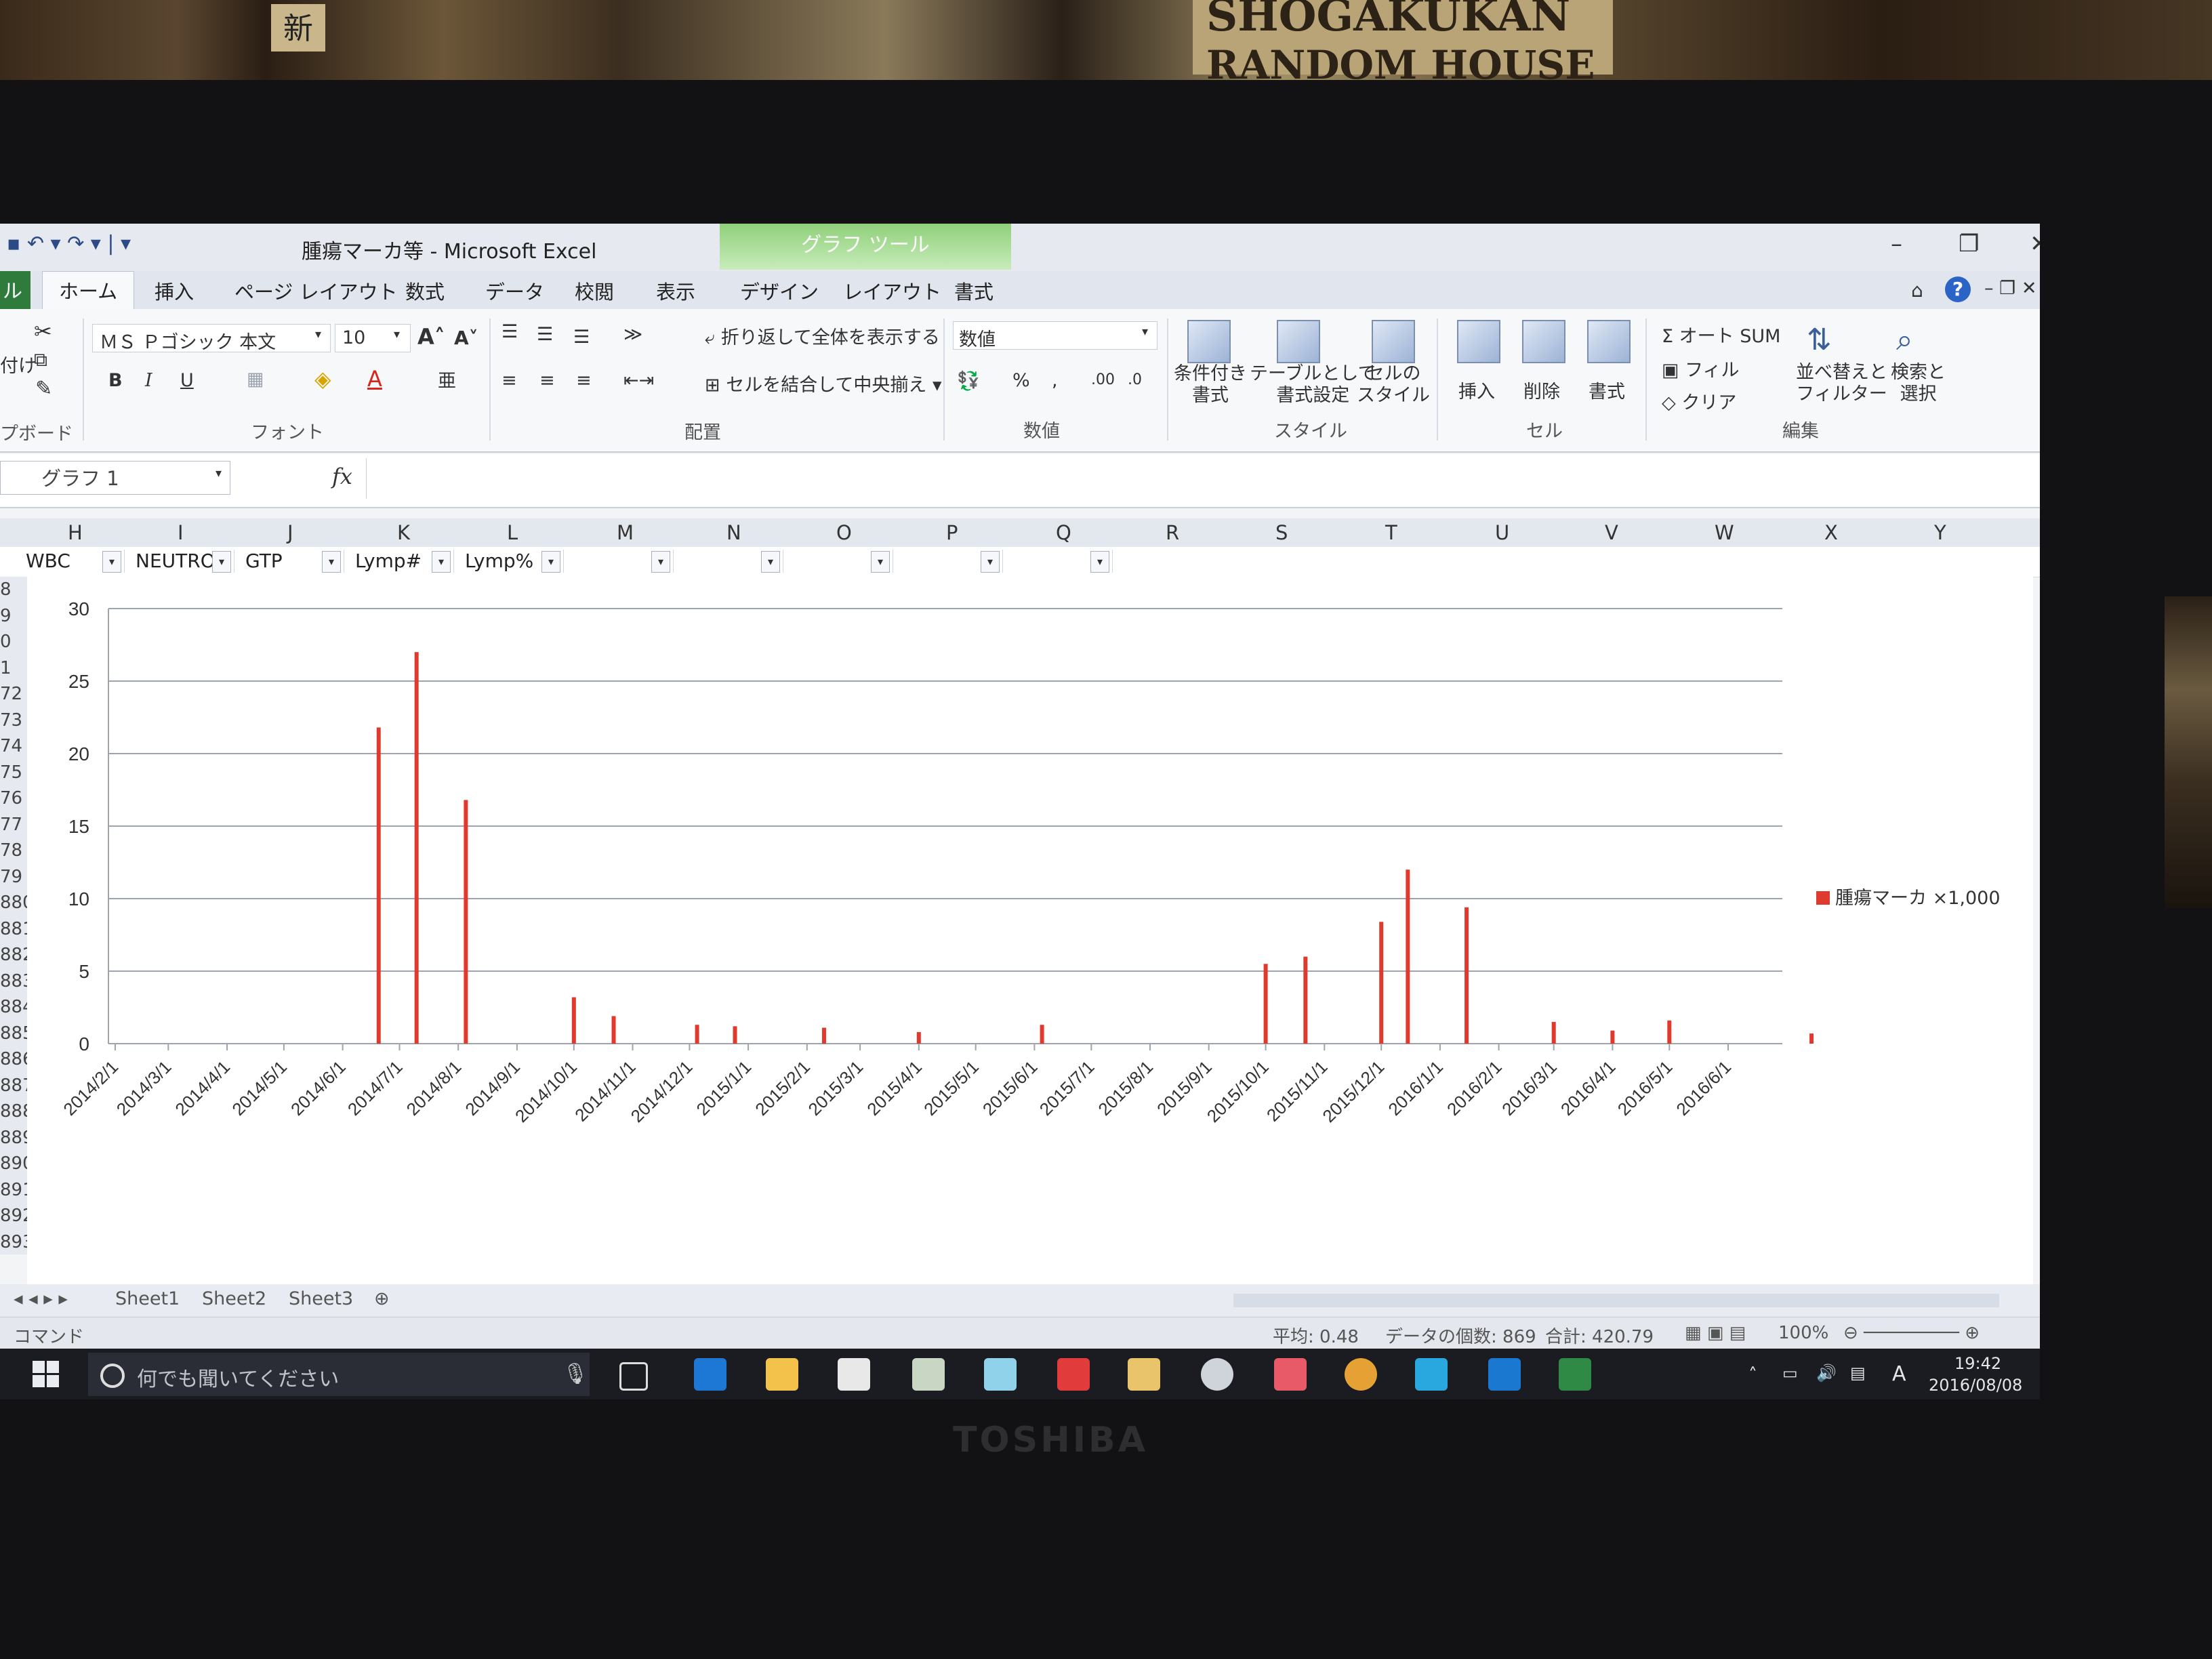 This screenshot has width=2212, height=1659. I want to click on row-number: 74, so click(11, 746).